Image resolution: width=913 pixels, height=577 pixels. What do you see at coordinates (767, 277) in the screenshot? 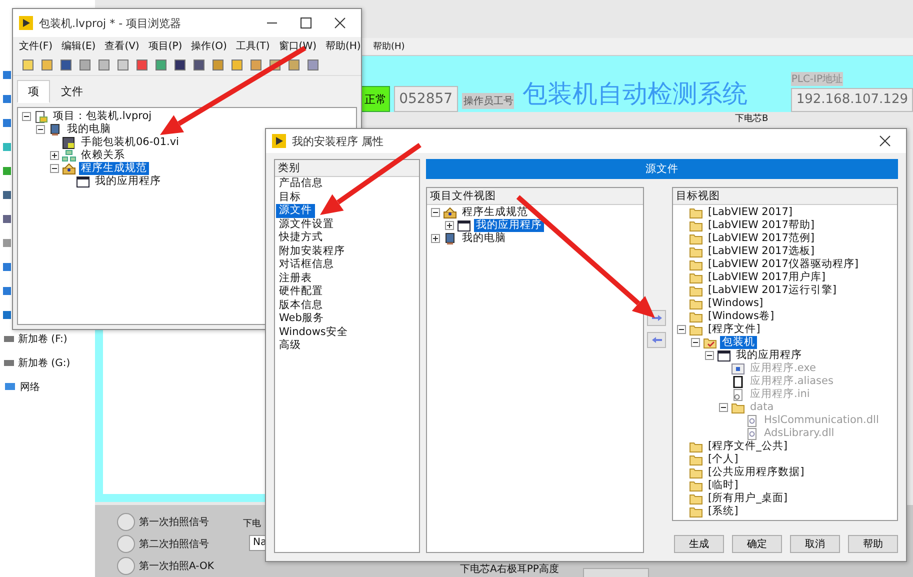
I see `tree-item: [LabVIEW 2017用户库]` at bounding box center [767, 277].